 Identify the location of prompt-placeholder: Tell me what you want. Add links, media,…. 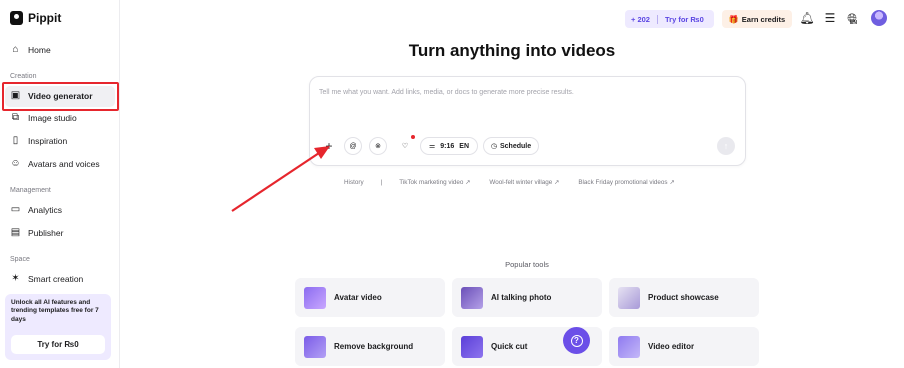
(446, 92).